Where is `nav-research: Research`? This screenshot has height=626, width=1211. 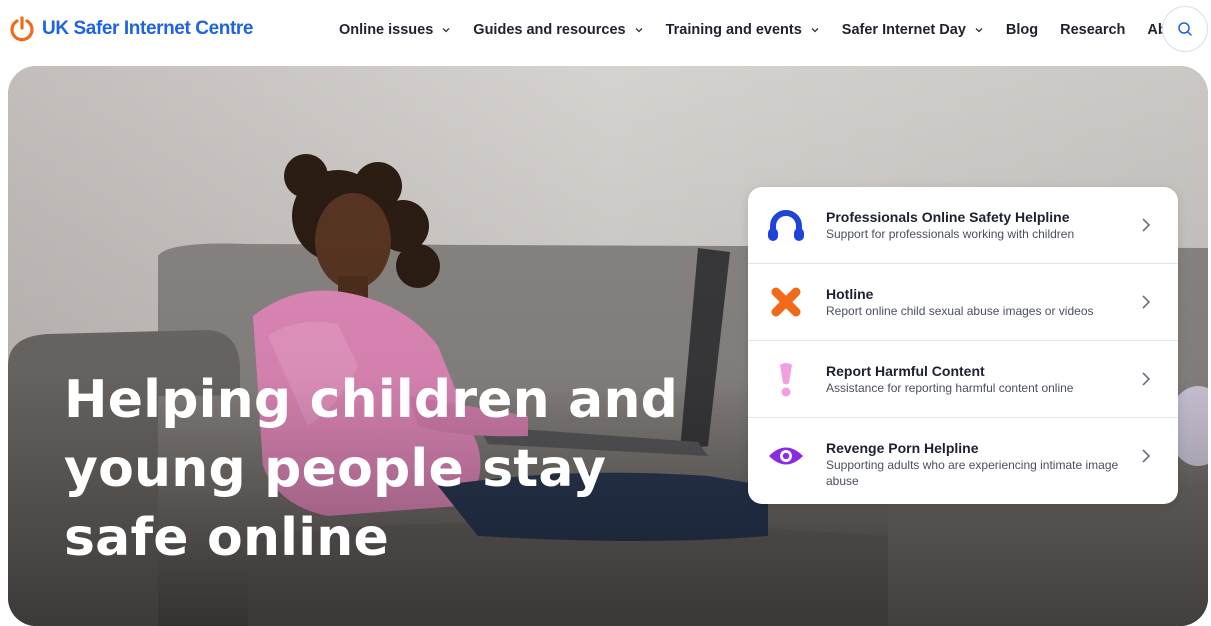 nav-research: Research is located at coordinates (1092, 30).